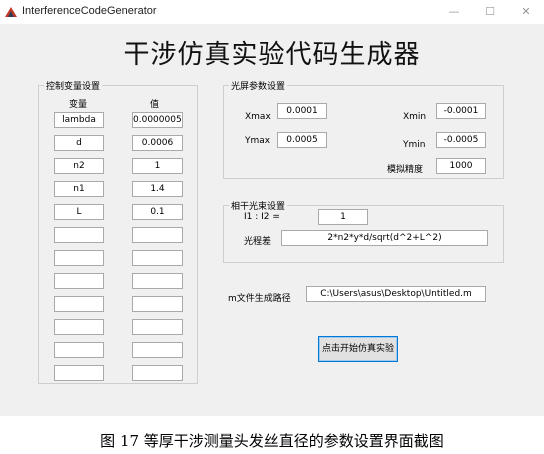 Image resolution: width=544 pixels, height=454 pixels. What do you see at coordinates (414, 145) in the screenshot?
I see `ymin-label: Ymin` at bounding box center [414, 145].